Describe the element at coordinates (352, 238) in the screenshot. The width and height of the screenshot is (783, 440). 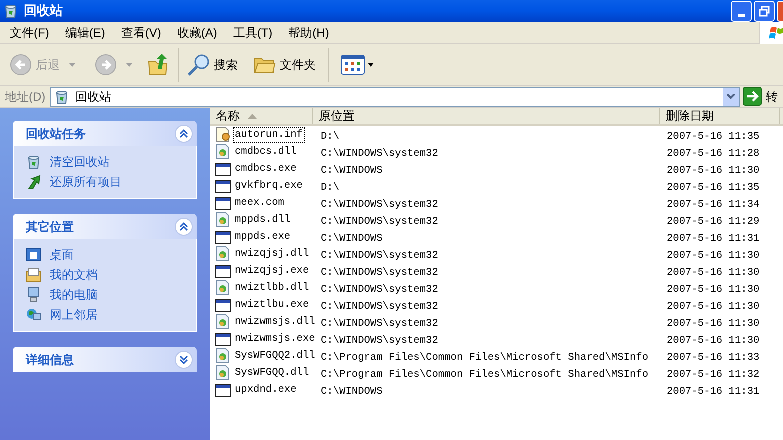
I see `original-location: C:\WINDOWS` at that location.